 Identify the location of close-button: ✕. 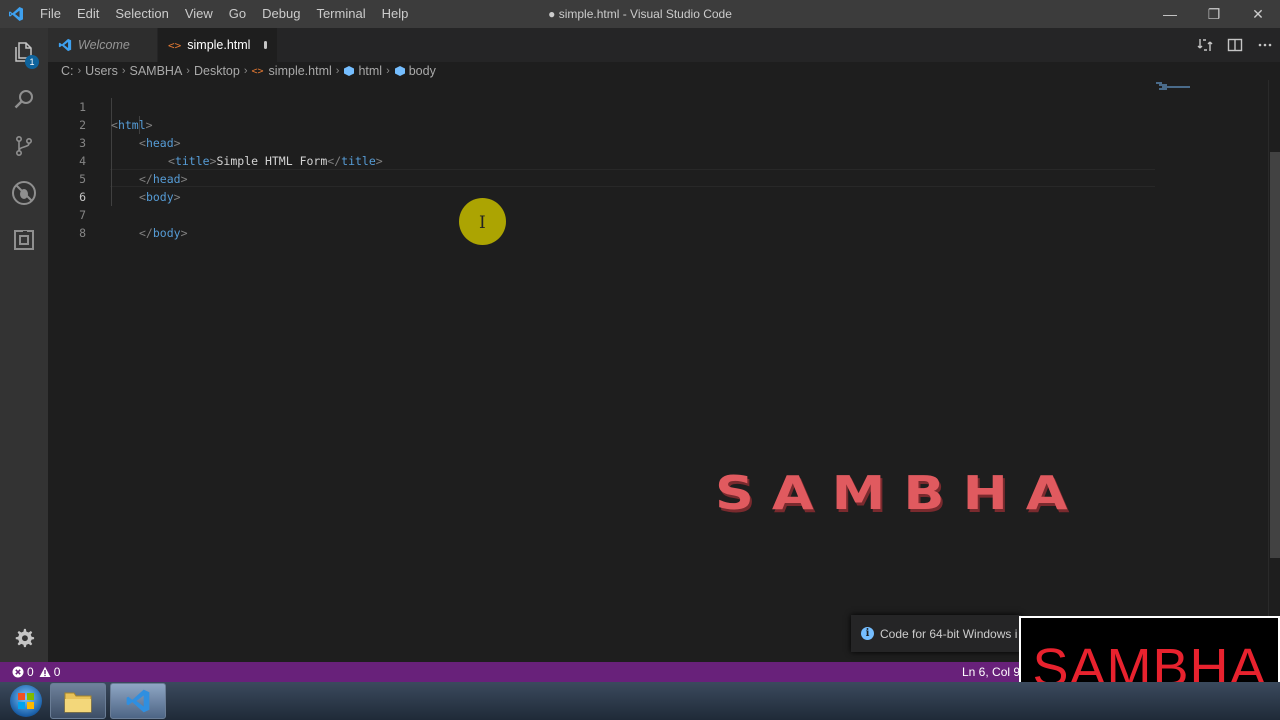
(1258, 14).